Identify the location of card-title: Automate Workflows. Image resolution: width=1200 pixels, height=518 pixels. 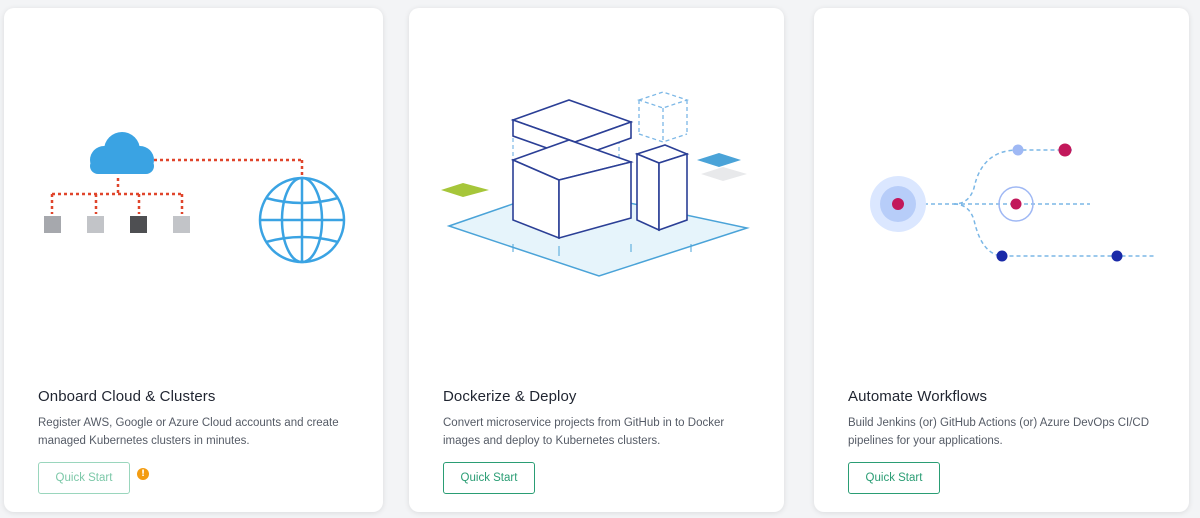
(918, 396).